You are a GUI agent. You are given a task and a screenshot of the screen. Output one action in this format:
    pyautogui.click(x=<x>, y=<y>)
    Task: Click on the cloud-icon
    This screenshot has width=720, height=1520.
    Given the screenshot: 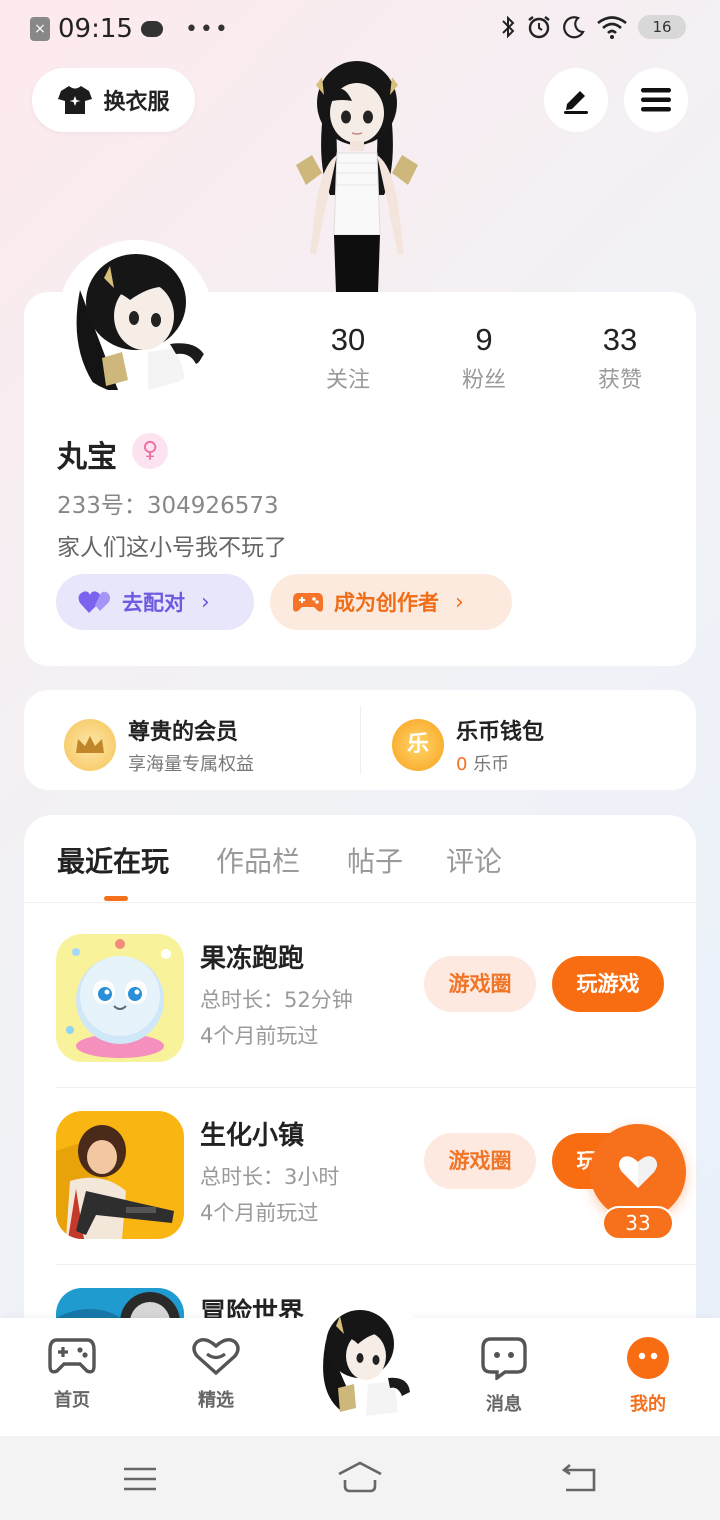 What is the action you would take?
    pyautogui.click(x=151, y=29)
    